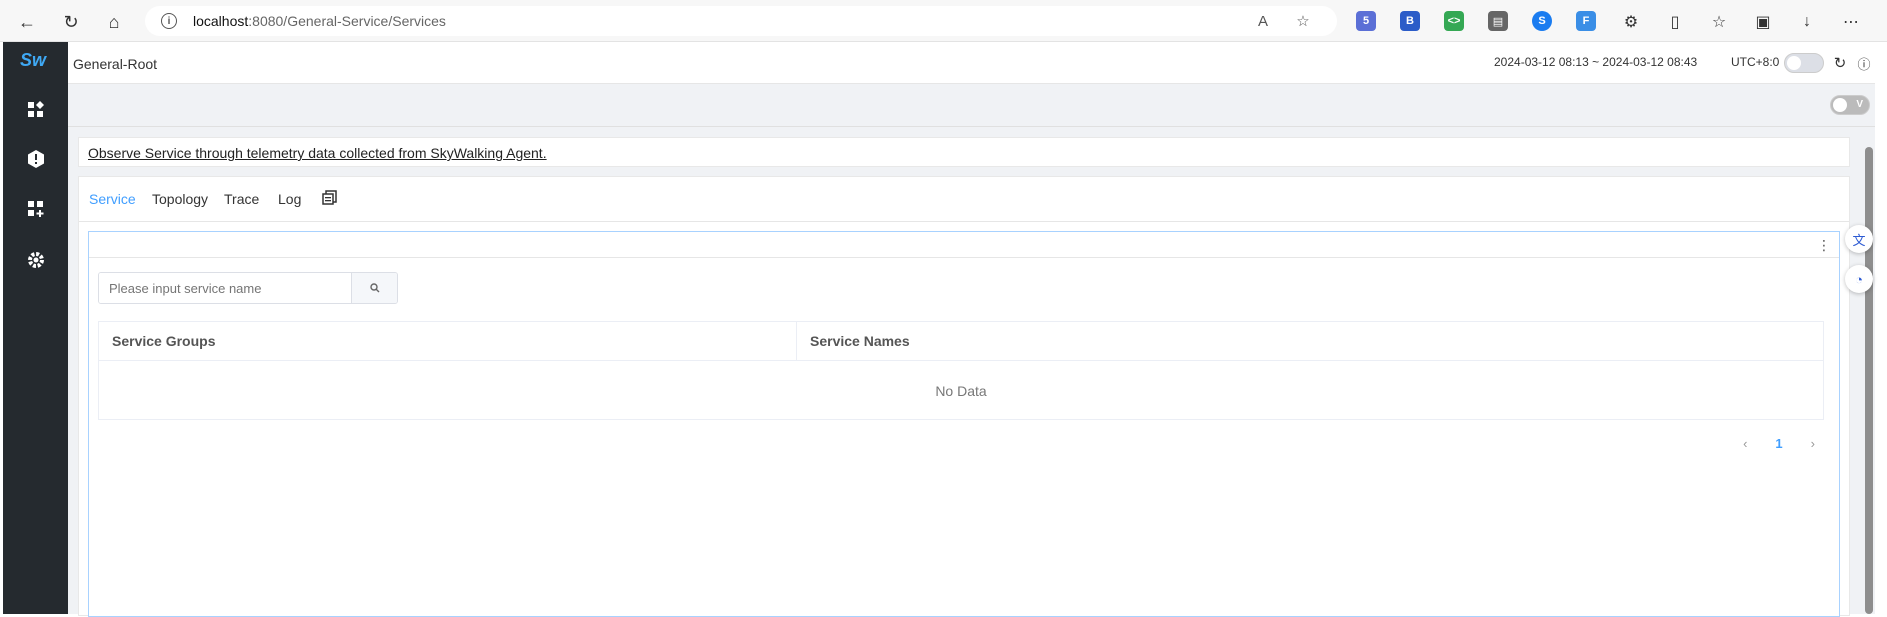 Image resolution: width=1887 pixels, height=617 pixels. I want to click on url-text: localhost:8080/General-Service/Services, so click(319, 21).